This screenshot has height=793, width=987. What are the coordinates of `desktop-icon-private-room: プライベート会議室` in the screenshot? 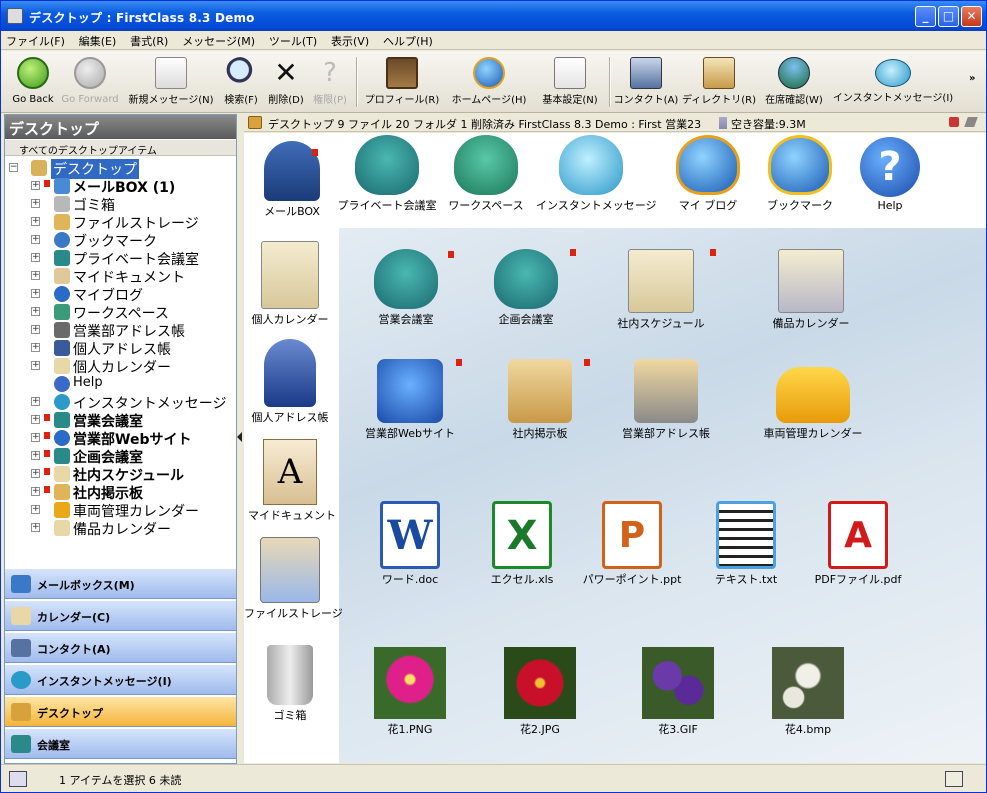 It's located at (387, 174).